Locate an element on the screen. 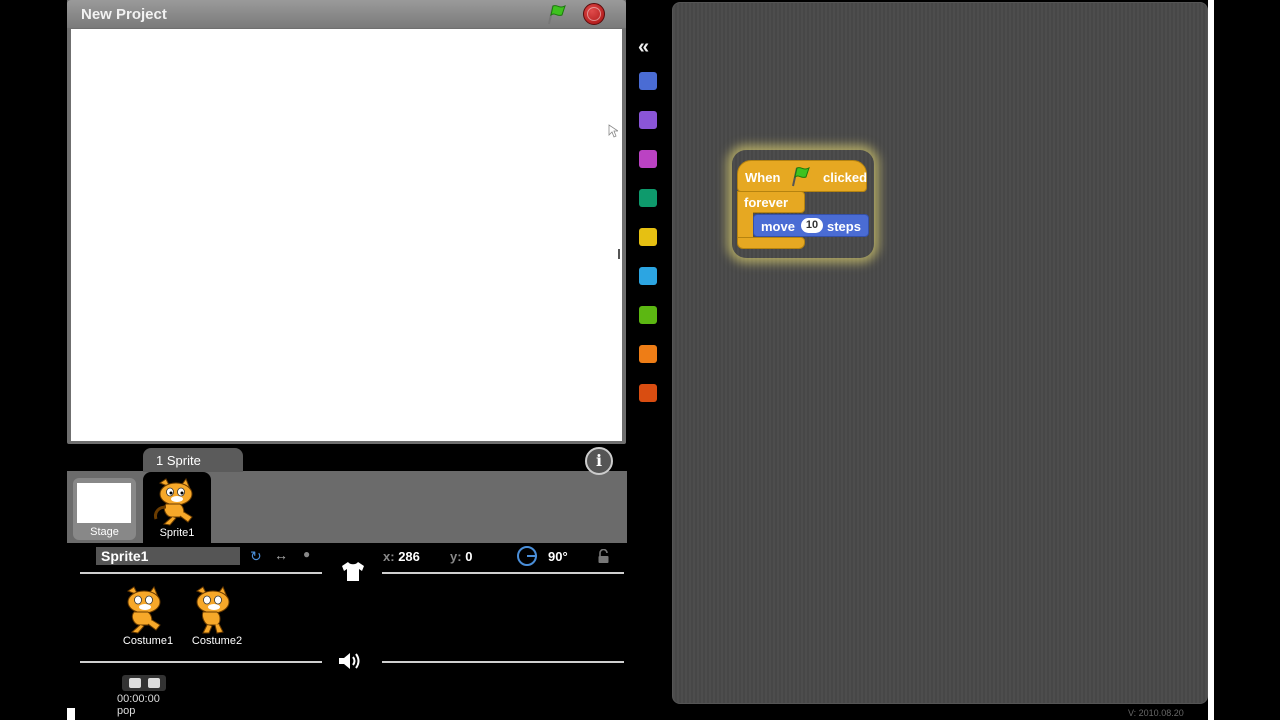 This screenshot has height=720, width=1280. green-flag-icon is located at coordinates (801, 177).